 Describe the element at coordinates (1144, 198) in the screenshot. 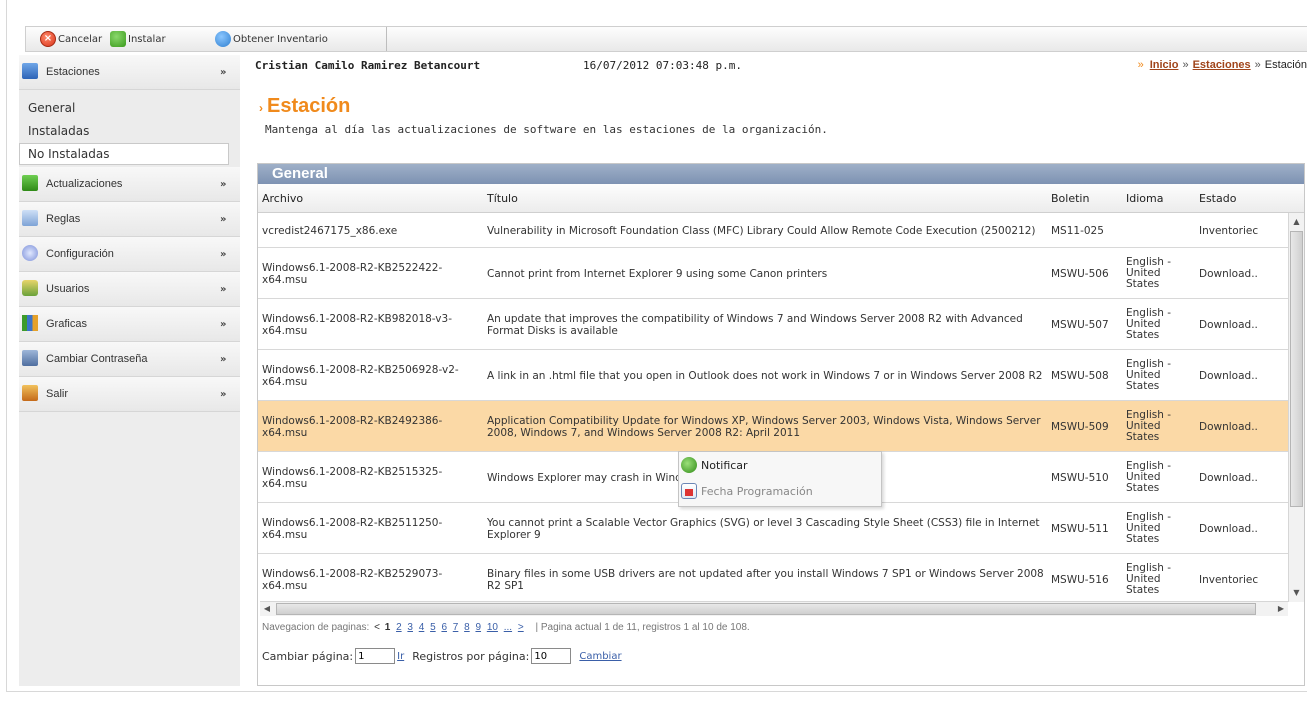

I see `column-header-idioma: Idioma` at that location.